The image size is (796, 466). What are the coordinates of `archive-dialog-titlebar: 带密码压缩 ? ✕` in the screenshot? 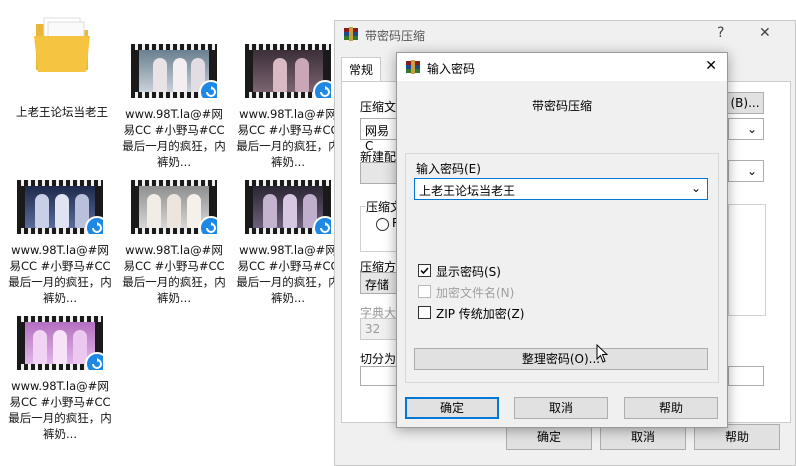 It's located at (565, 34).